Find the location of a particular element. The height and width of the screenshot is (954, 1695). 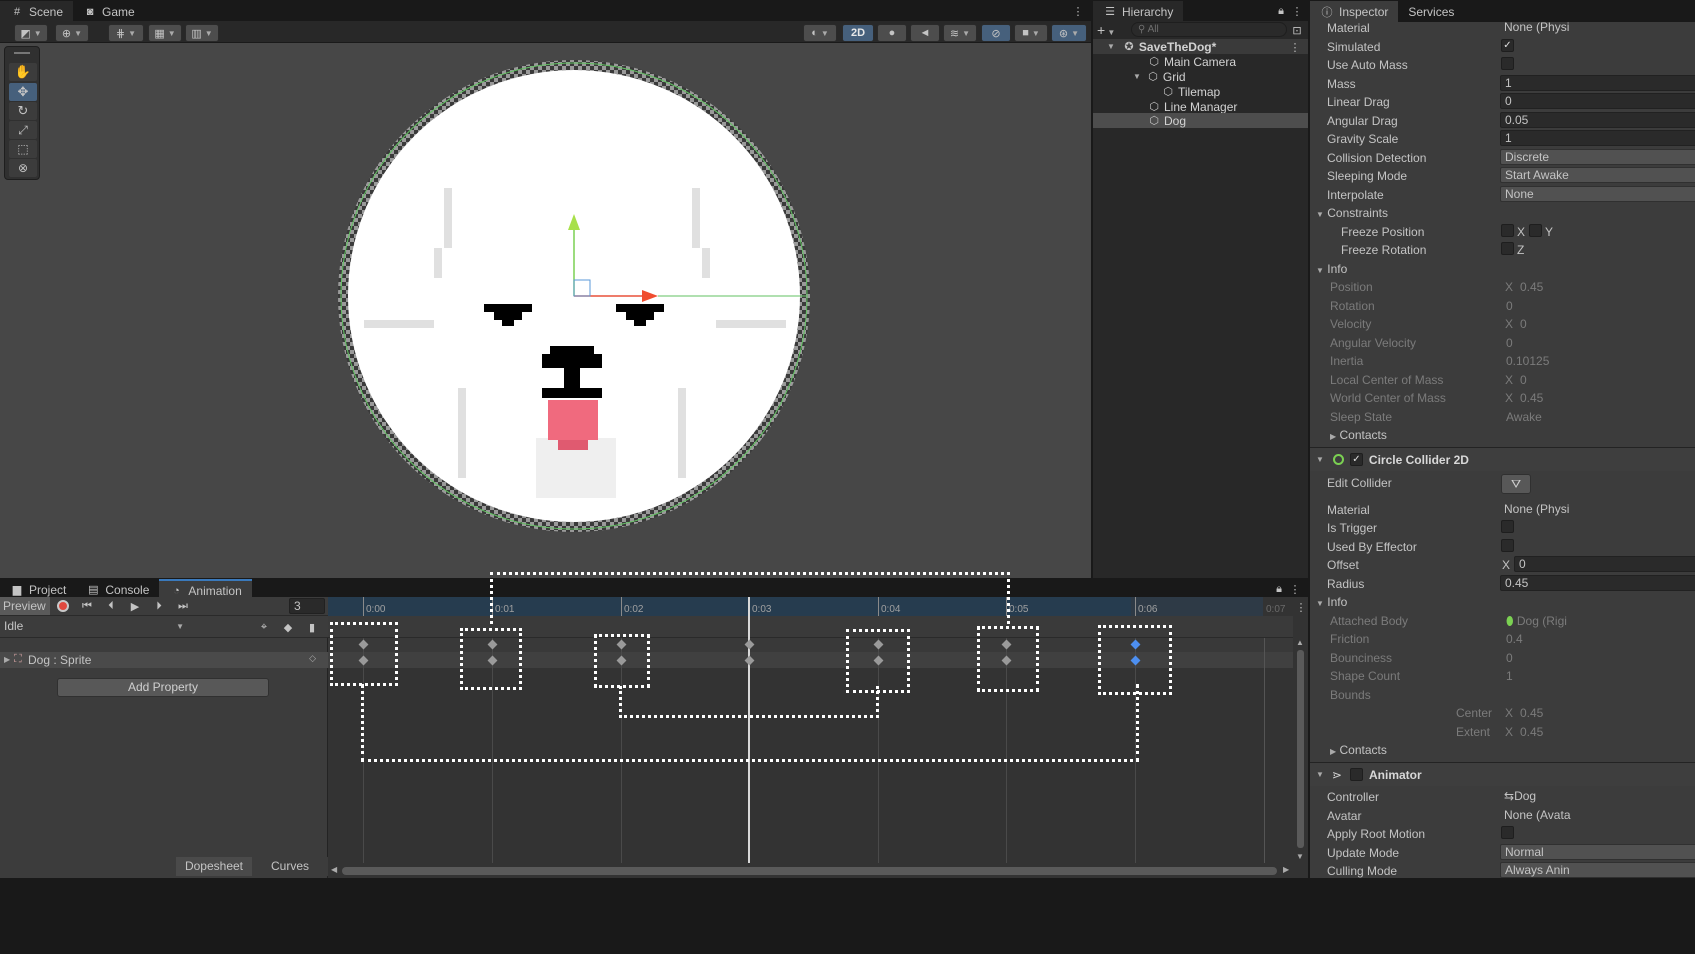

scroll-up-icon: ▲ is located at coordinates (1300, 642).